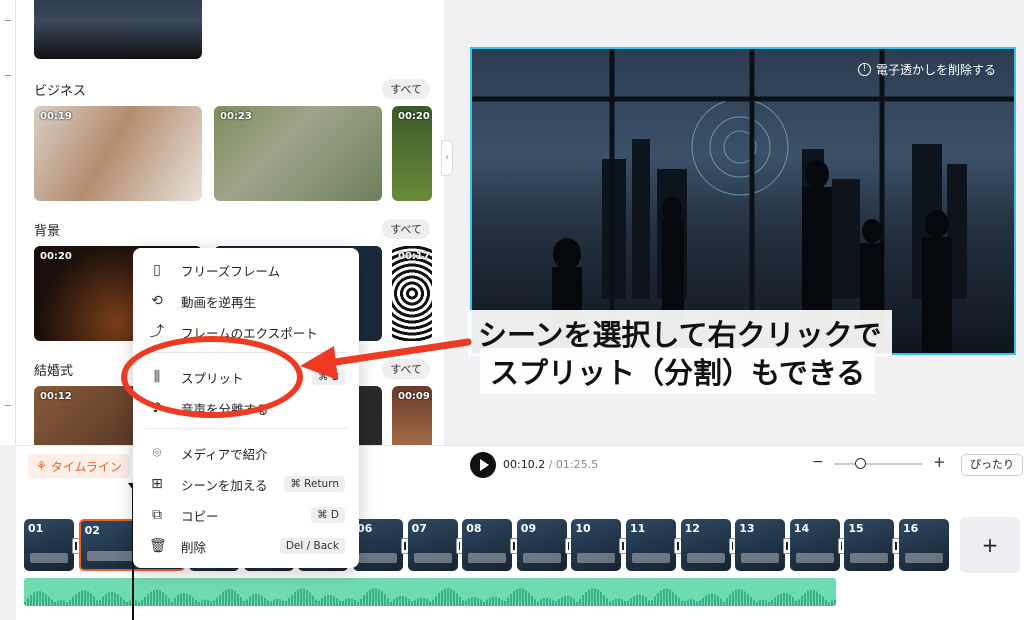  What do you see at coordinates (487, 545) in the screenshot?
I see `timeline-scene-08: 08` at bounding box center [487, 545].